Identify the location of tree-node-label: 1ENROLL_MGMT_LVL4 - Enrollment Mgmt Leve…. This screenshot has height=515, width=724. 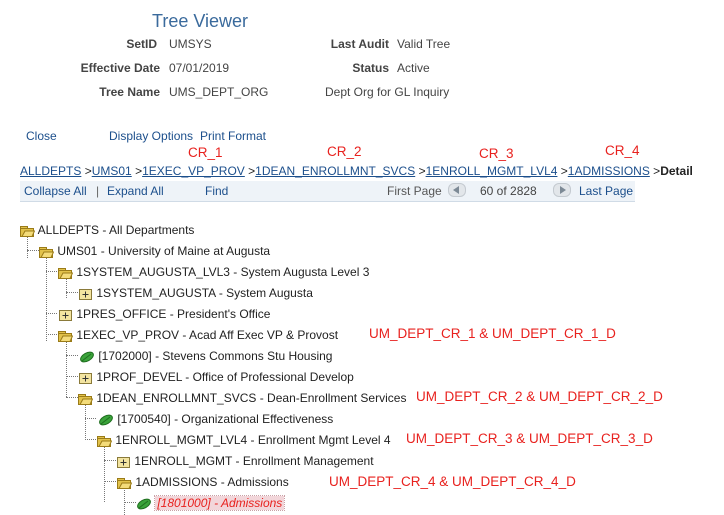
(253, 440).